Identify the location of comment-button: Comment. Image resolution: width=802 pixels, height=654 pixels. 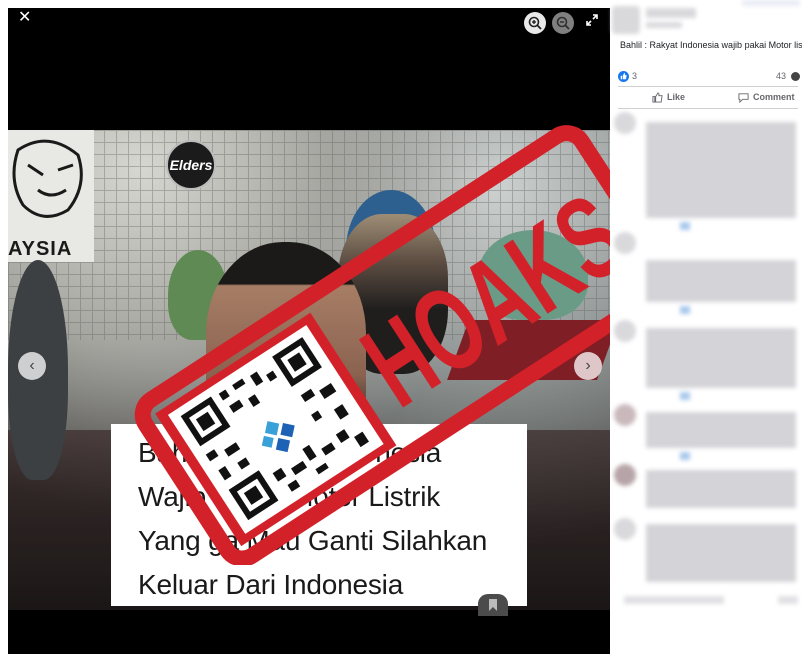
(766, 97).